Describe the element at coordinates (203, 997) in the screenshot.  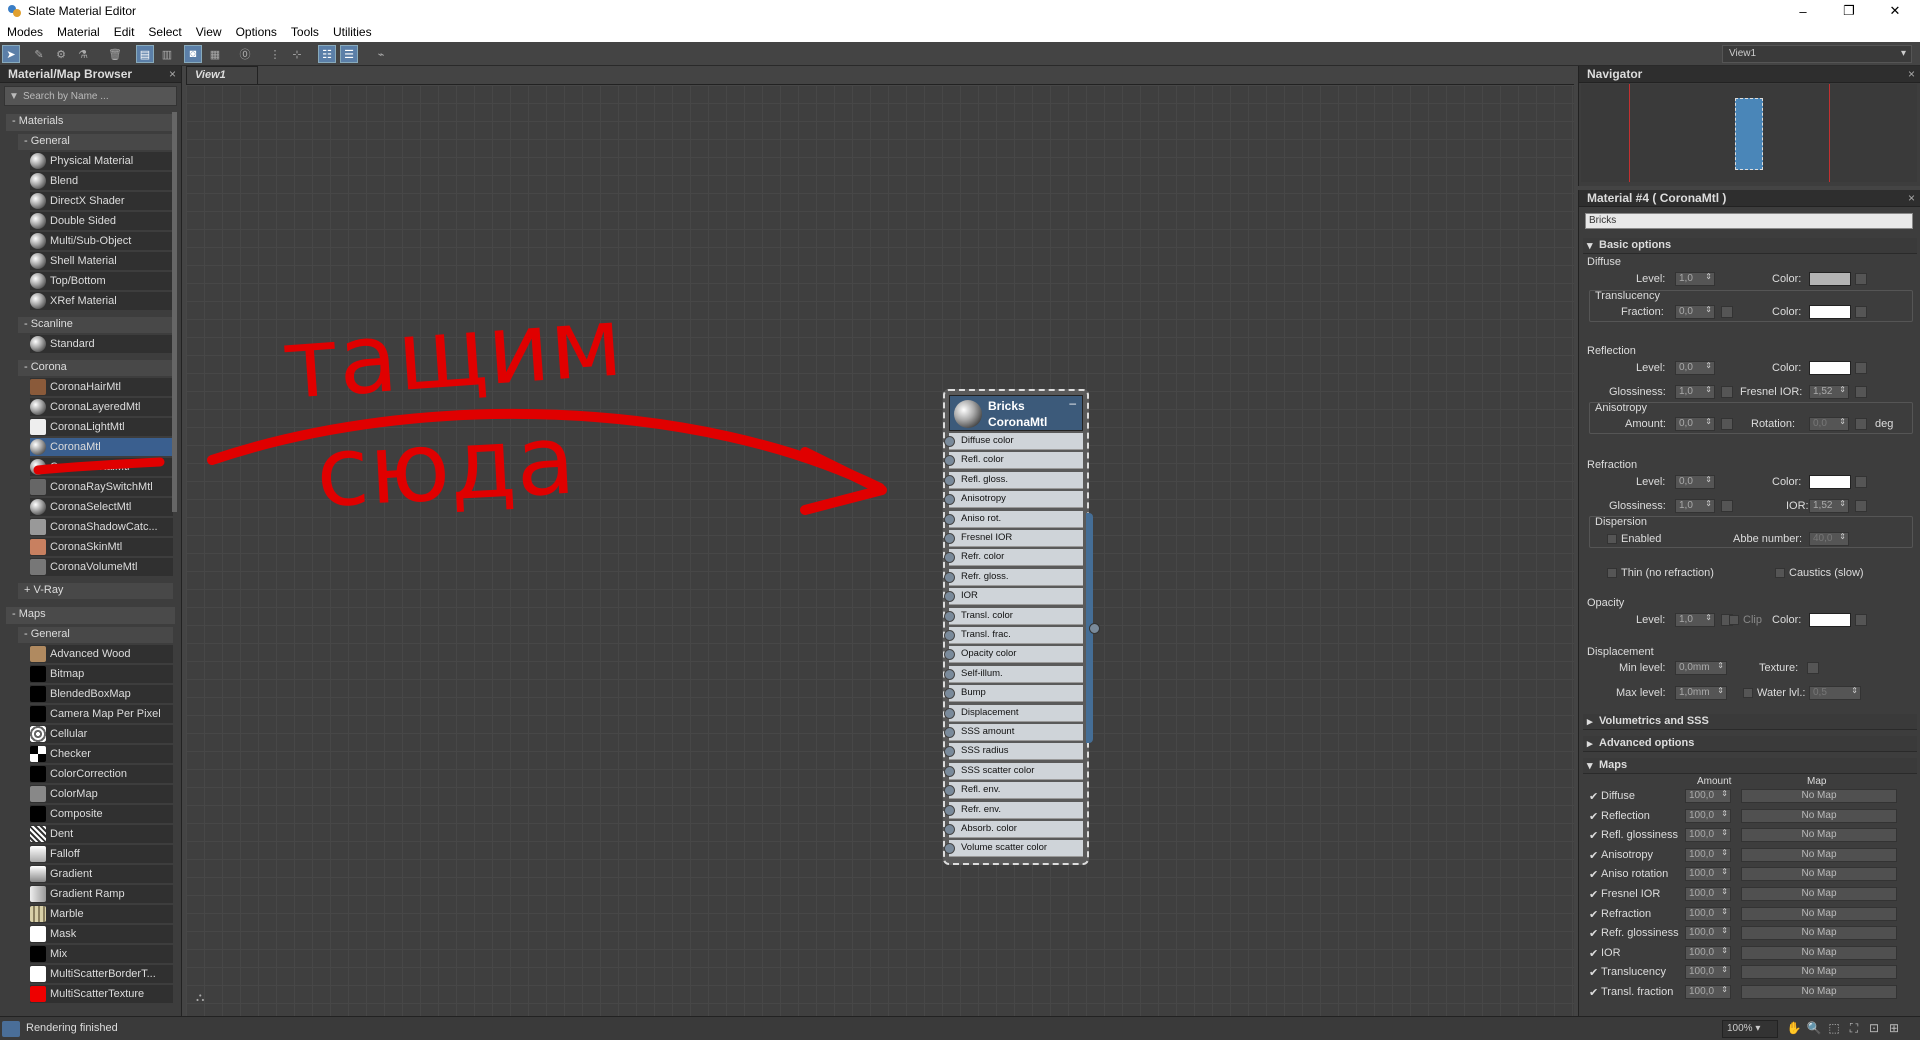
I see `pan-icon: ⛬` at that location.